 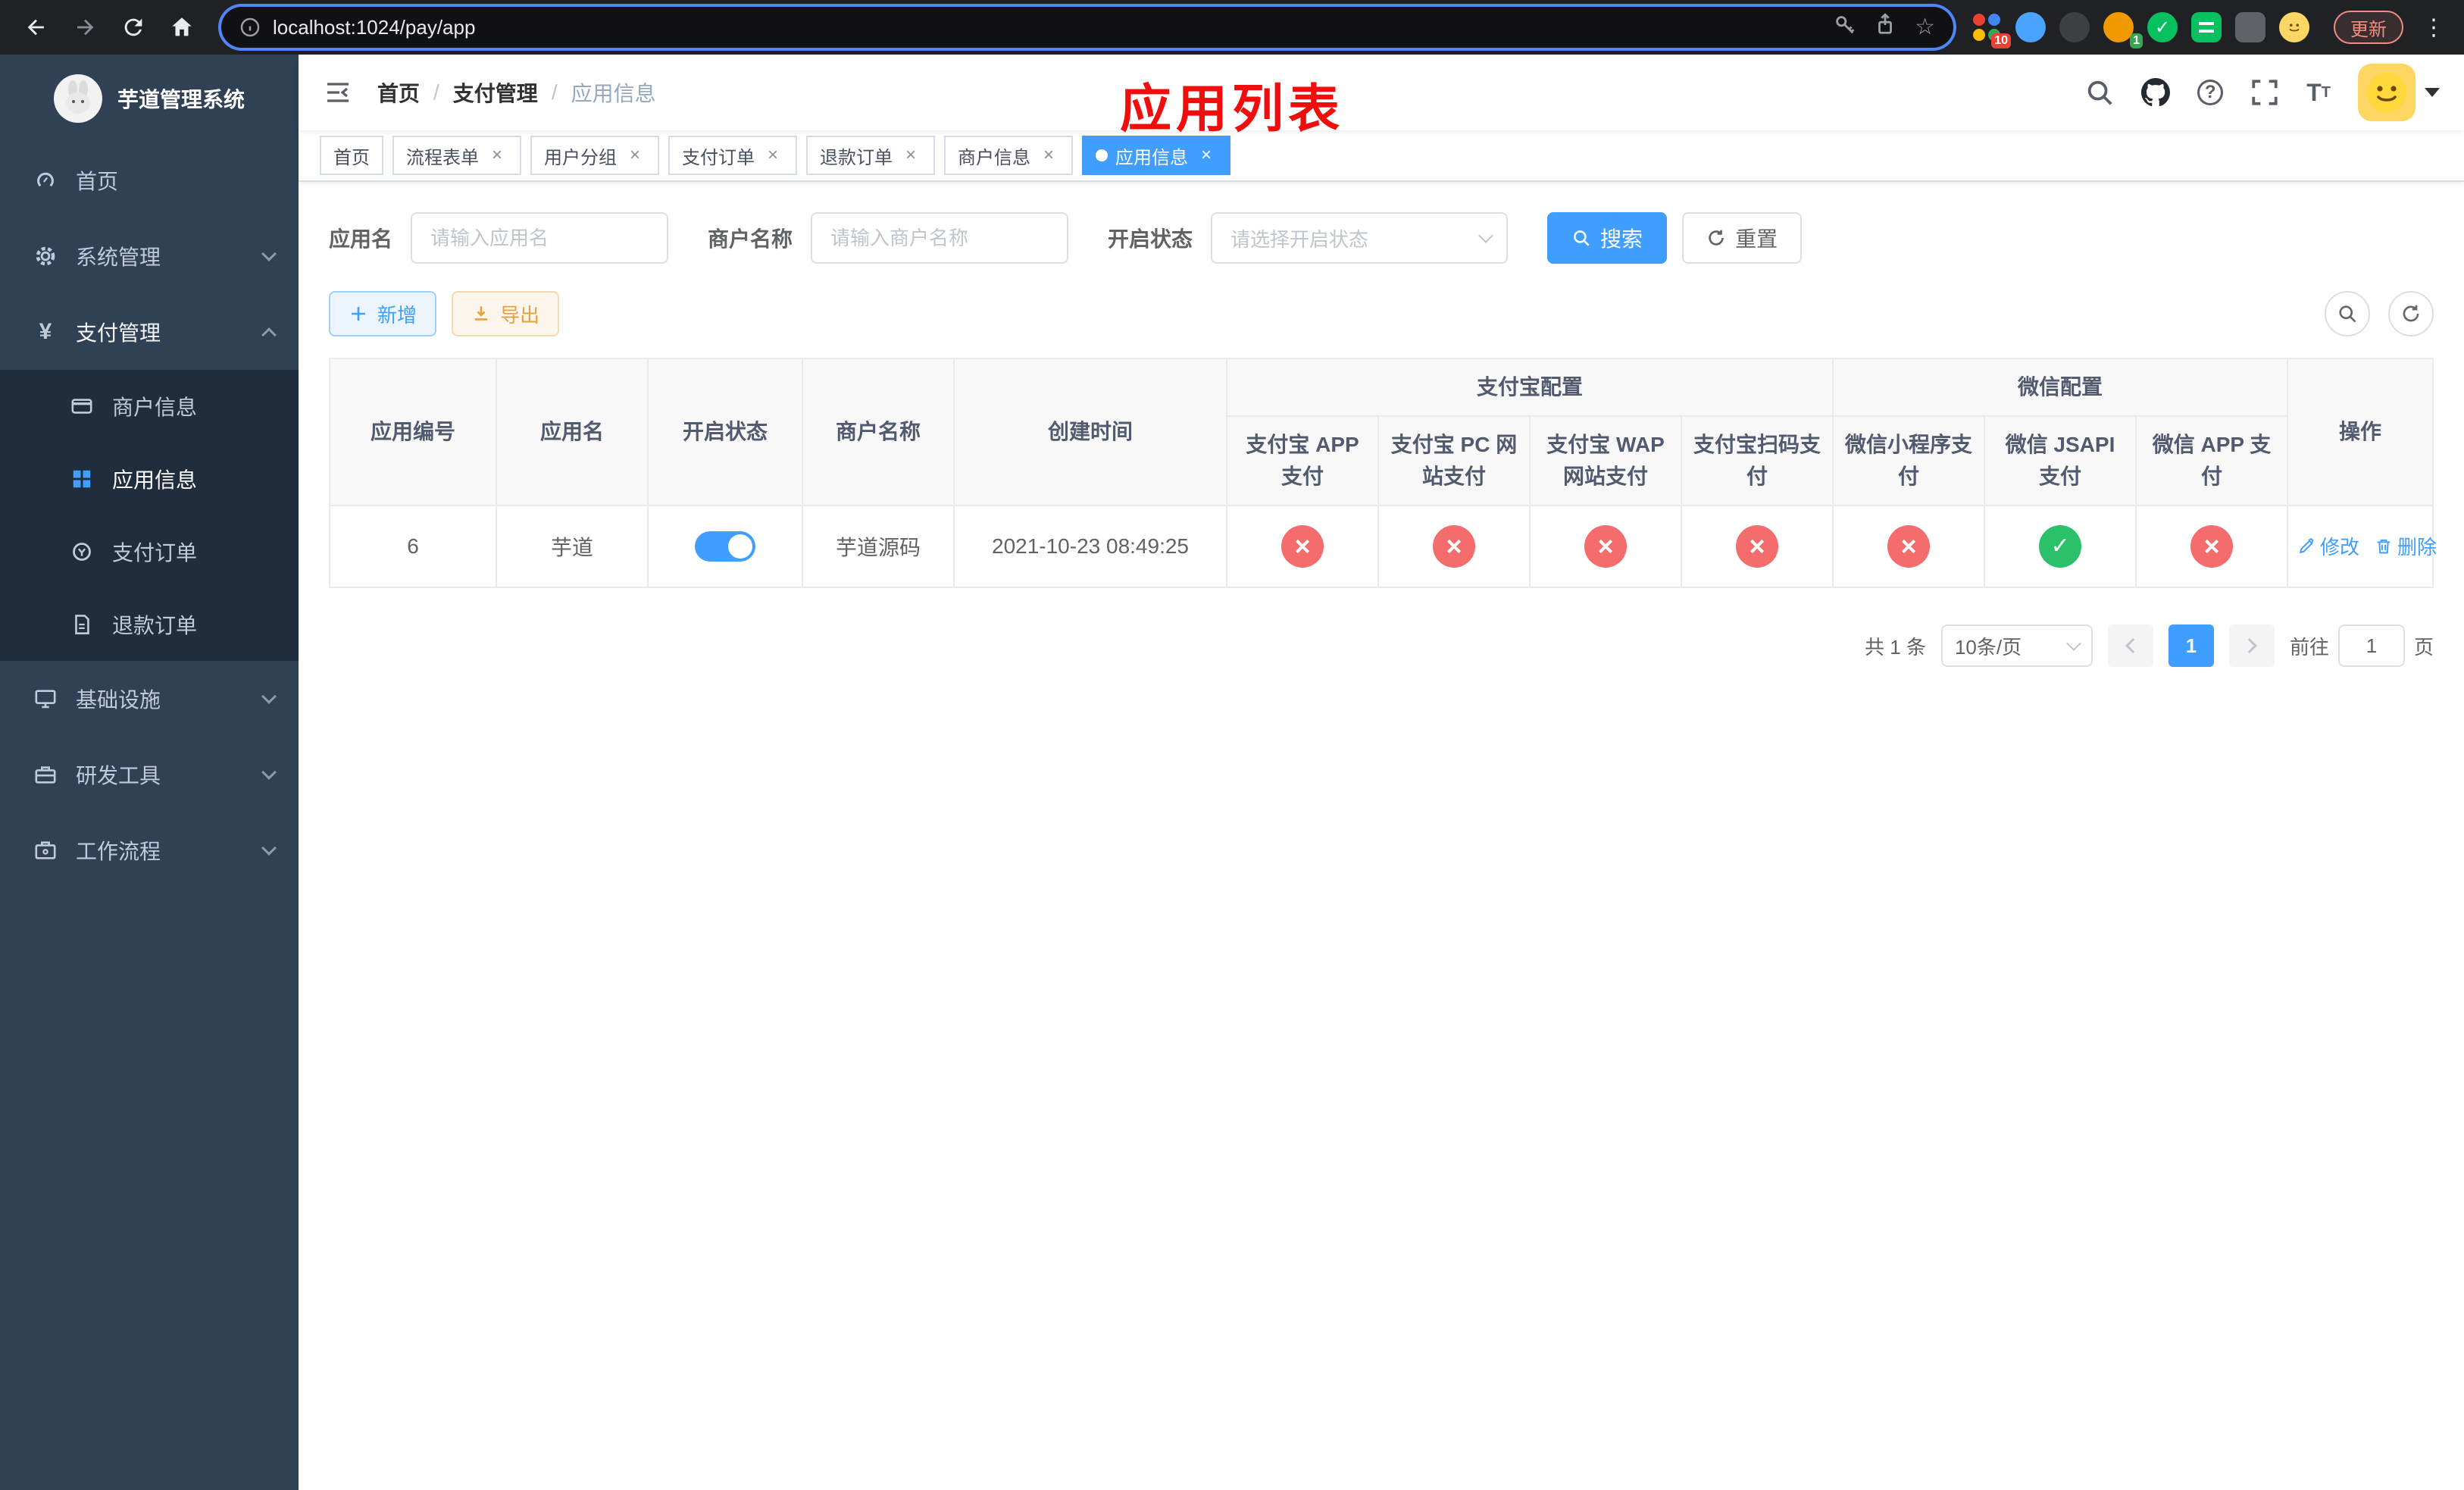 What do you see at coordinates (1008, 155) in the screenshot?
I see `tab-merchant-info: 商户信息 ×` at bounding box center [1008, 155].